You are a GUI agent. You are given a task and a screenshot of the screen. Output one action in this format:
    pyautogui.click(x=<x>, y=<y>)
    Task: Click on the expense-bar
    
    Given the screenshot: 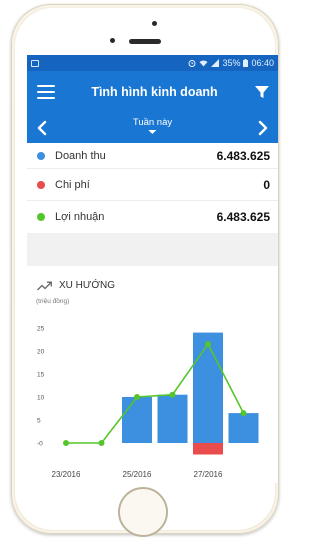 What is the action you would take?
    pyautogui.click(x=208, y=449)
    